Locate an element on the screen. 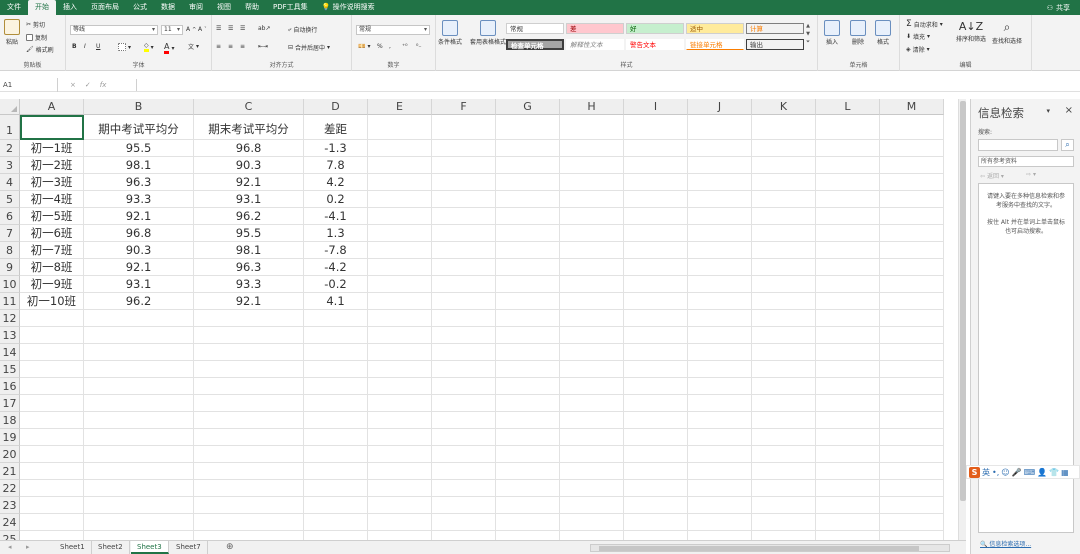 The width and height of the screenshot is (1080, 554). column-header-i: I is located at coordinates (656, 107).